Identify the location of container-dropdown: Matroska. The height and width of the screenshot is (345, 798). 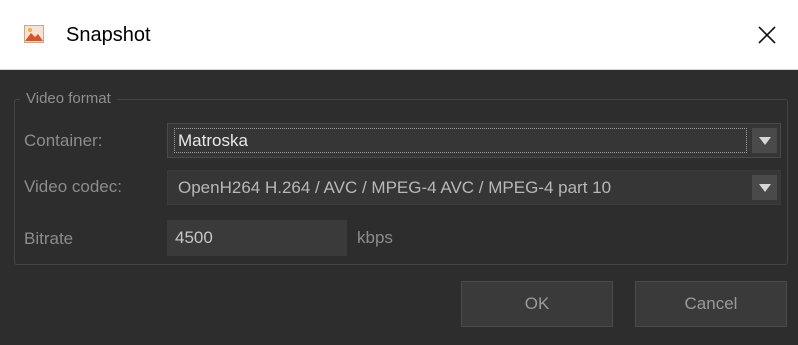
(474, 140).